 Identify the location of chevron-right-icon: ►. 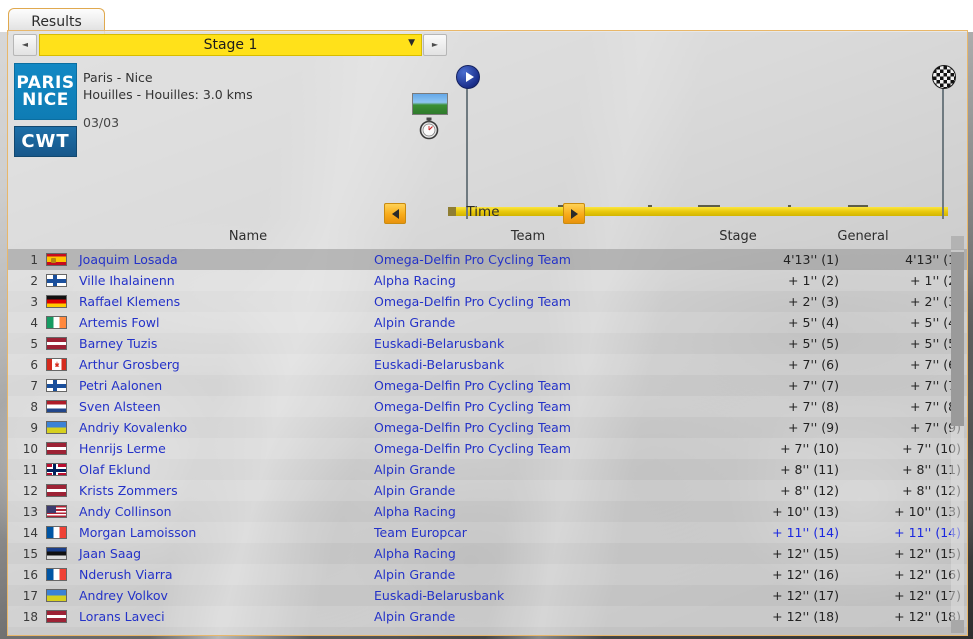
(435, 44).